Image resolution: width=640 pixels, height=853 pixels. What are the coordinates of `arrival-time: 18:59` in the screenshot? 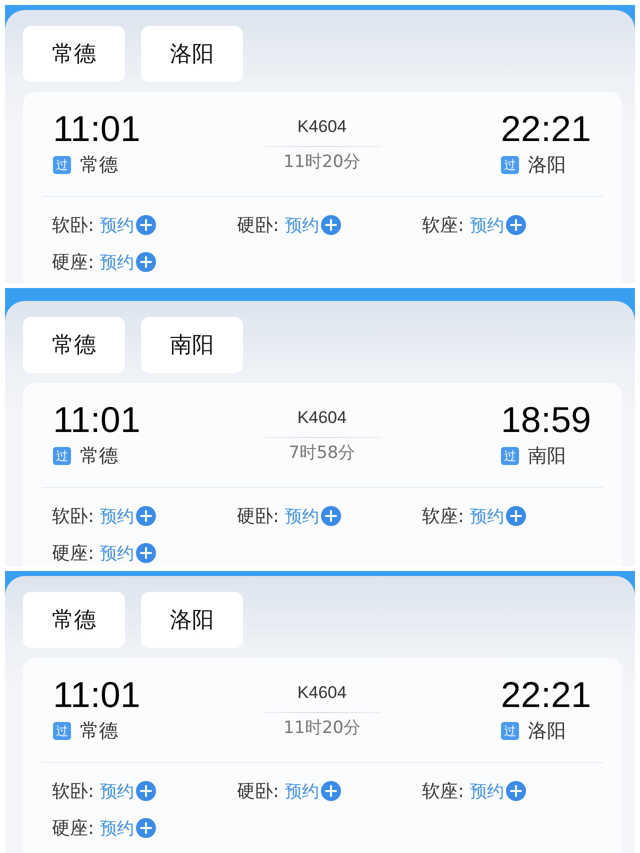 It's located at (545, 420).